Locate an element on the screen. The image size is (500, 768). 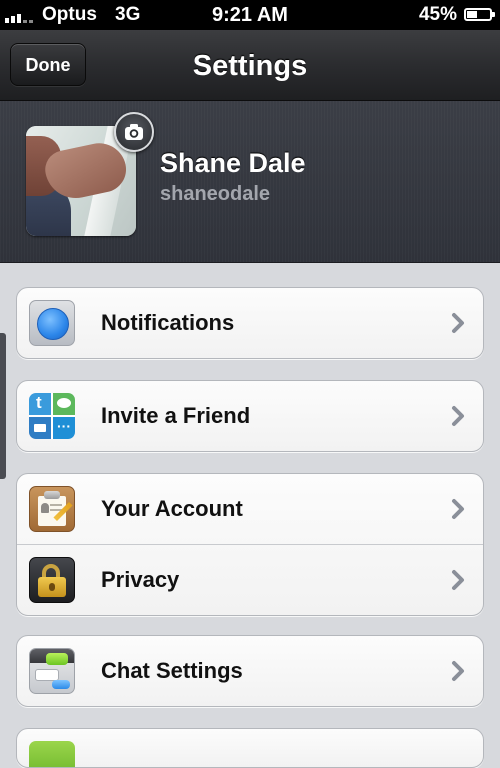
settings-row-invite-friend: Invite a Friend is located at coordinates (250, 416).